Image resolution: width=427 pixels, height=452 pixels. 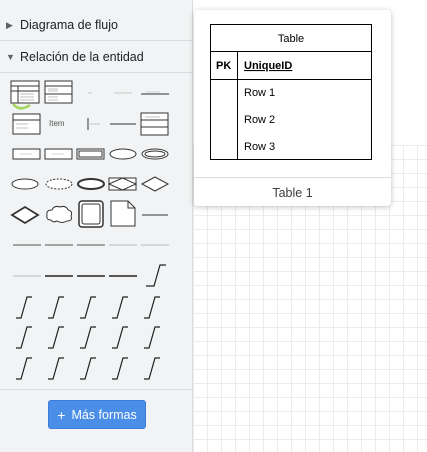 What do you see at coordinates (93, 93) in the screenshot?
I see `shape-dot` at bounding box center [93, 93].